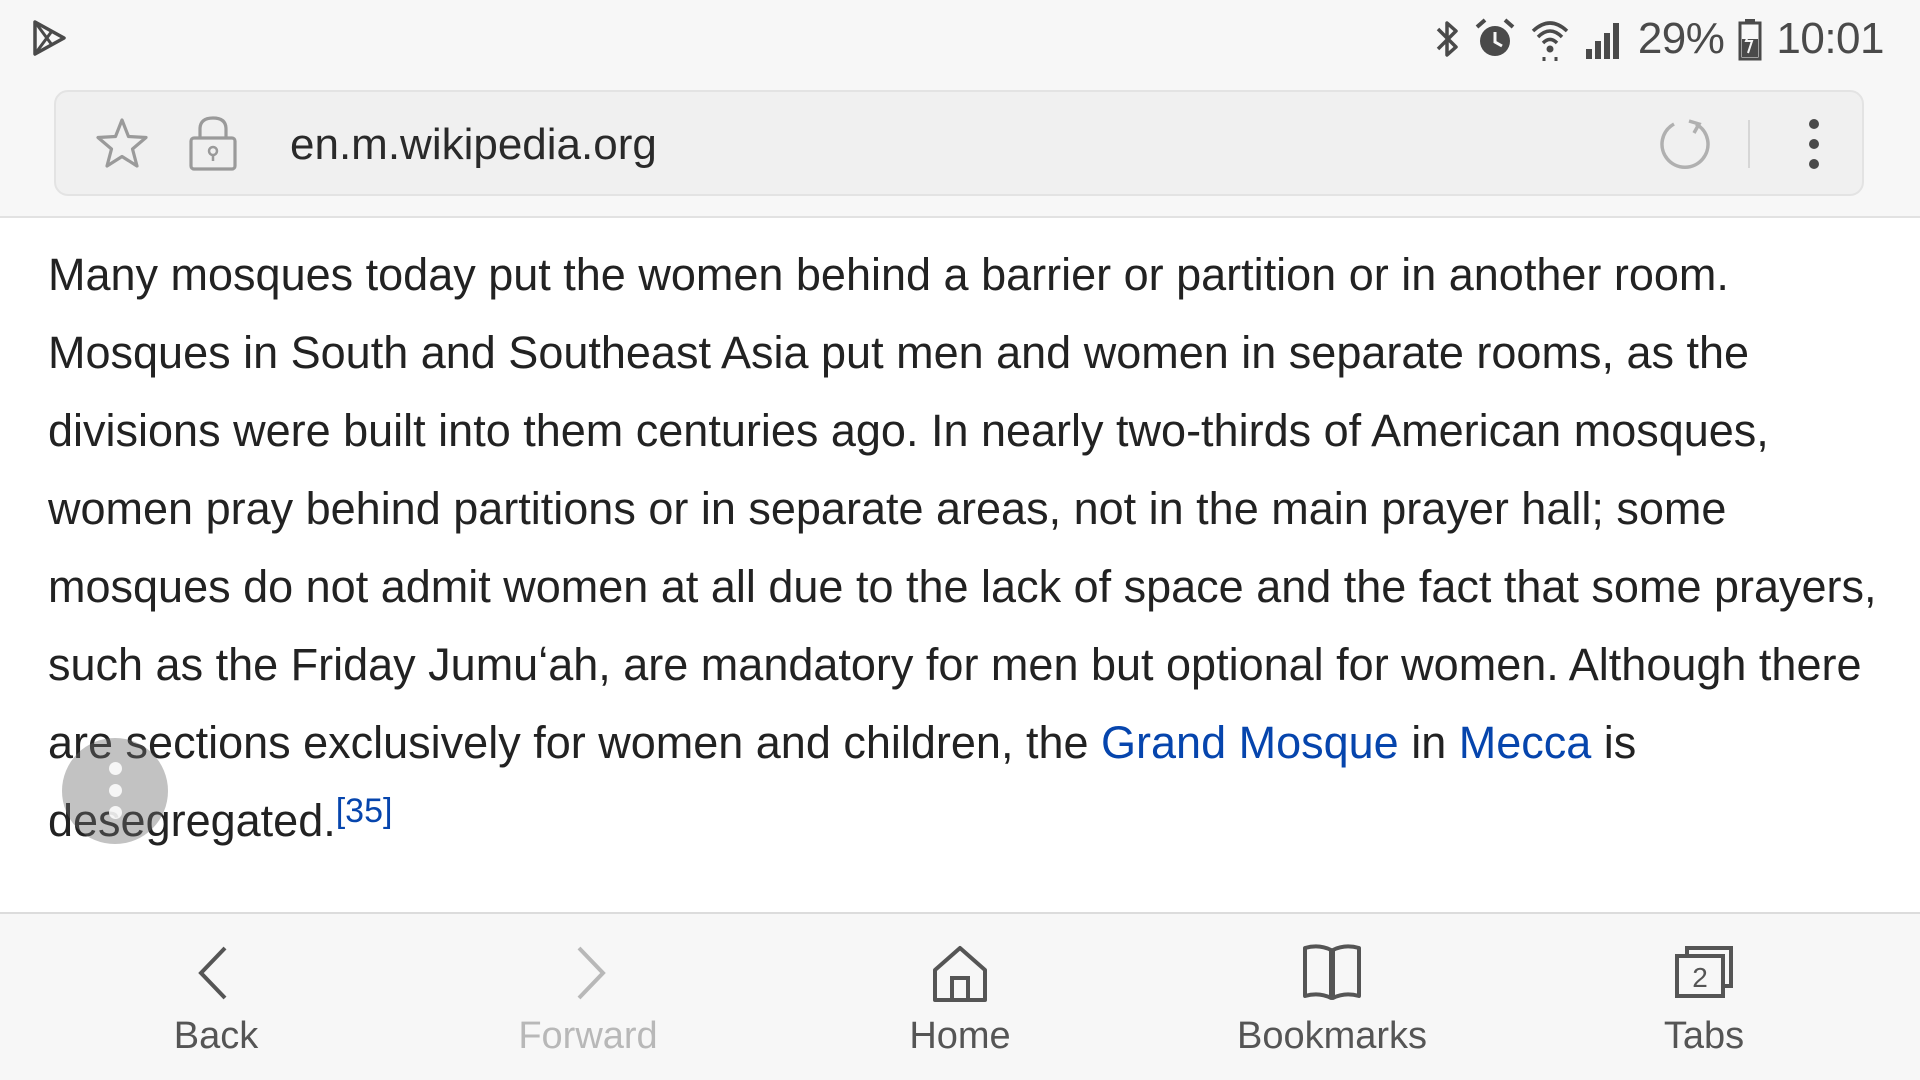 This screenshot has width=1920, height=1080. Describe the element at coordinates (591, 973) in the screenshot. I see `chevron-right-icon` at that location.